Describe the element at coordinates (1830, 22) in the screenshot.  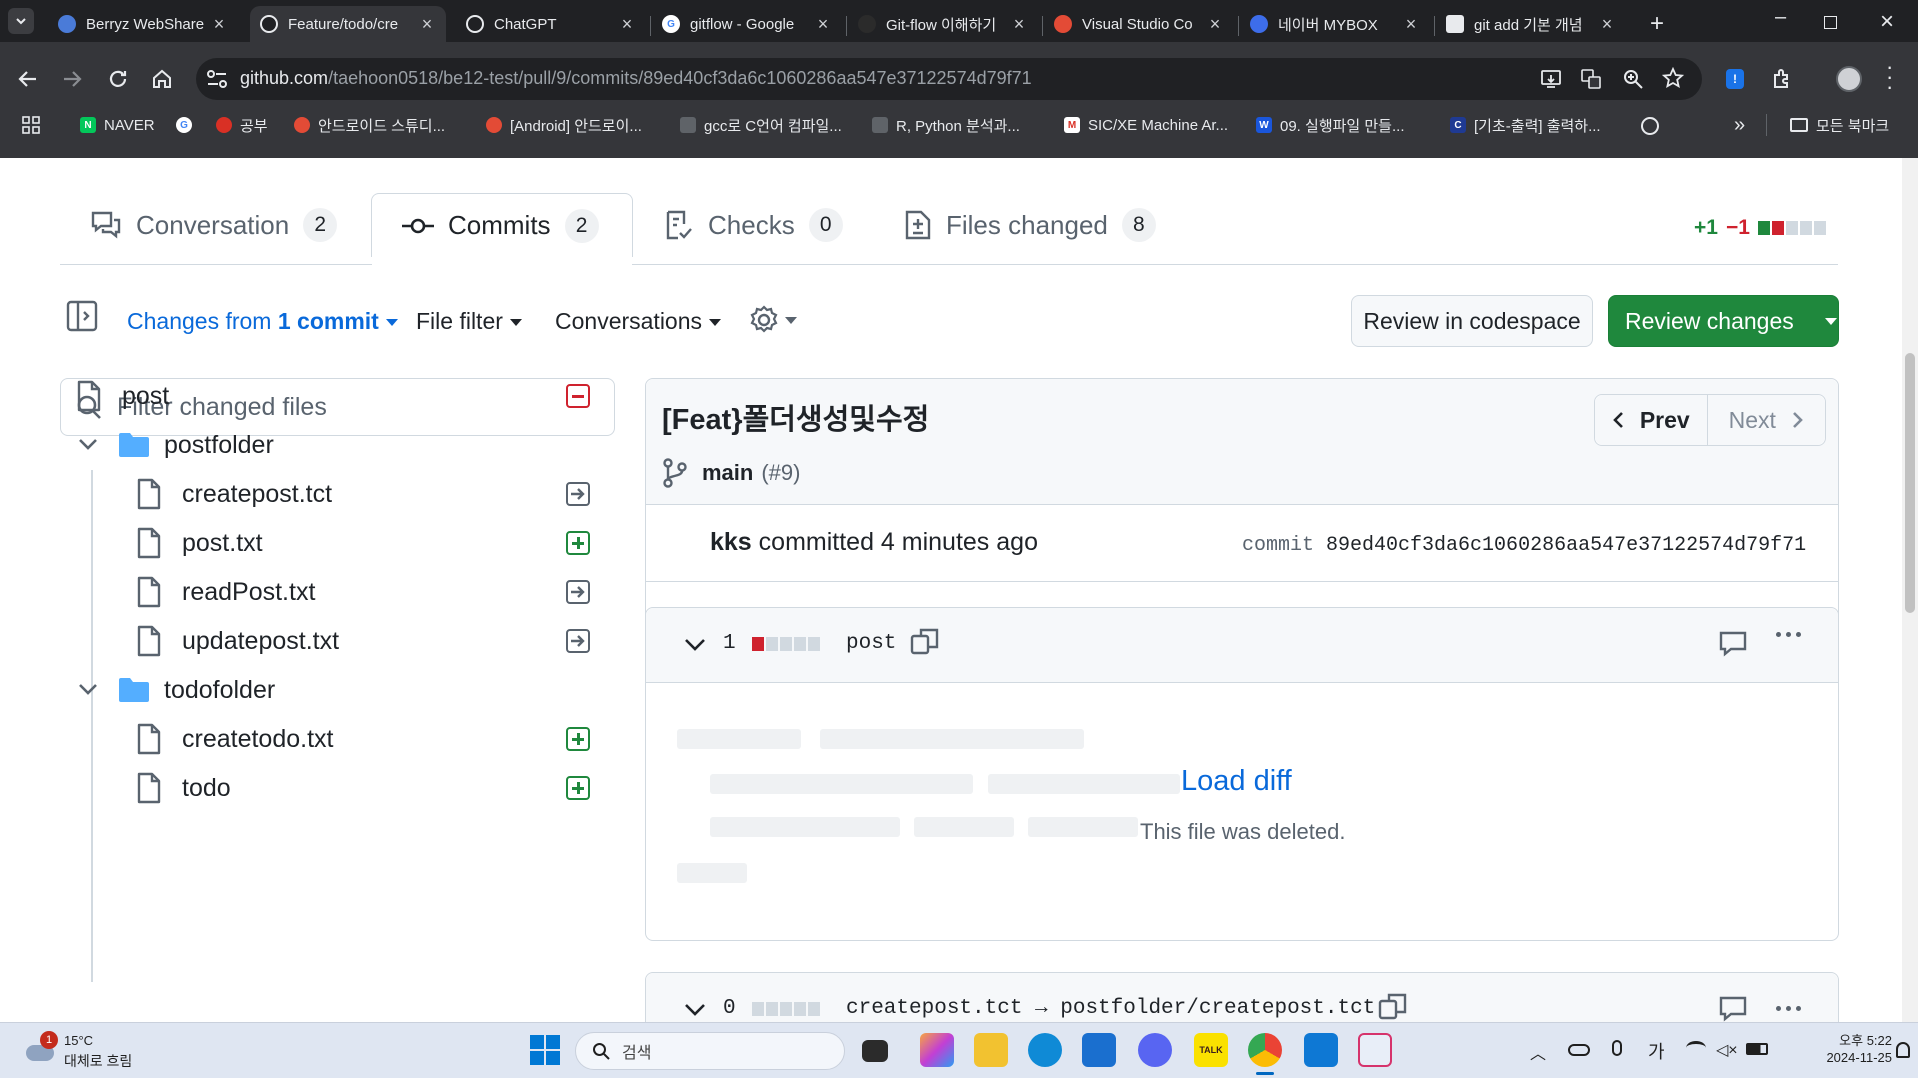
I see `restore-button` at that location.